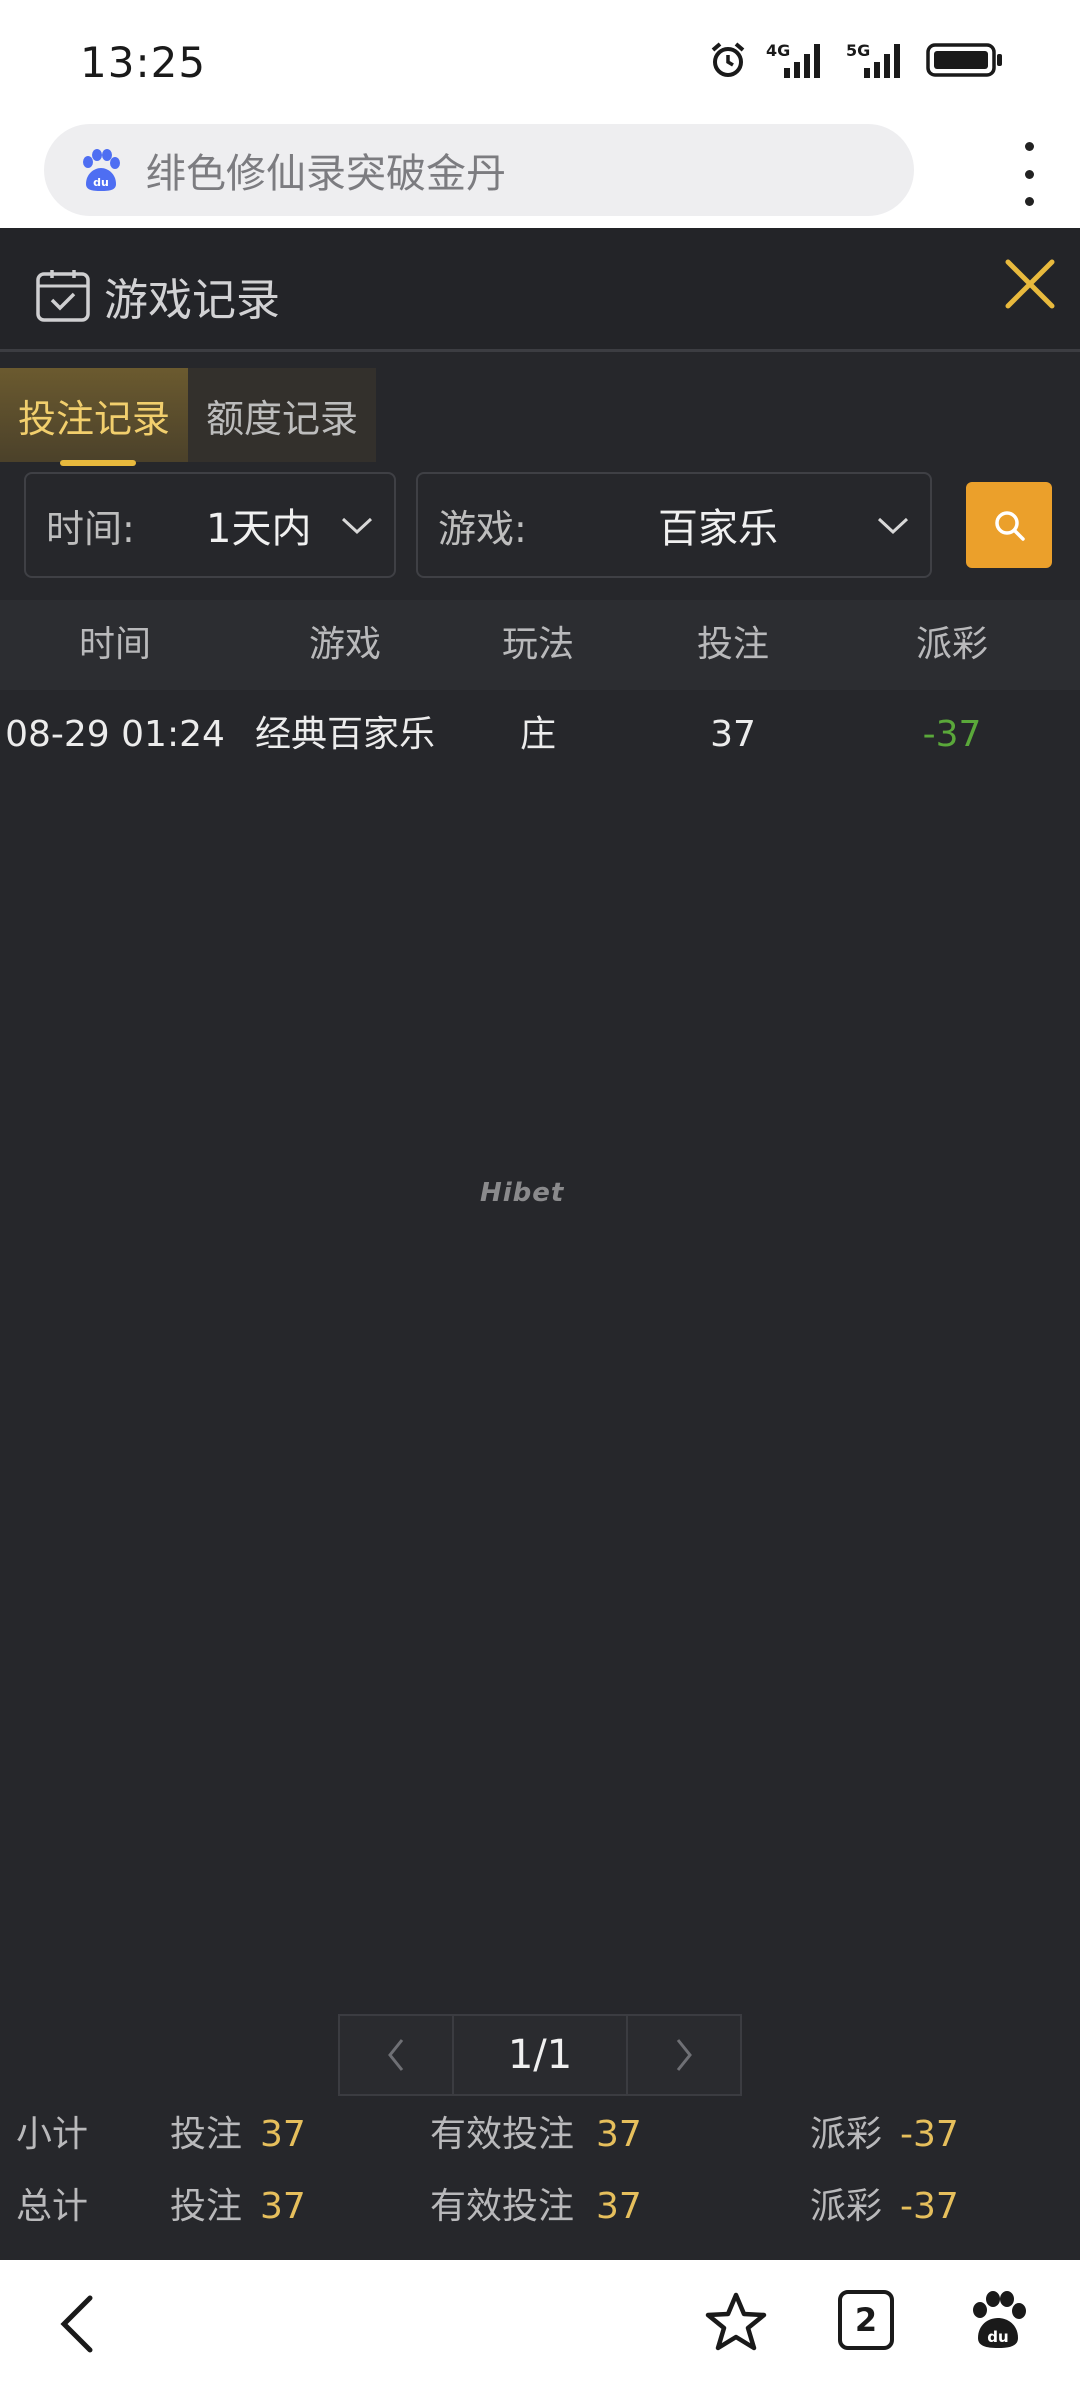 This screenshot has height=2388, width=1080. I want to click on cell-play: 庄, so click(538, 734).